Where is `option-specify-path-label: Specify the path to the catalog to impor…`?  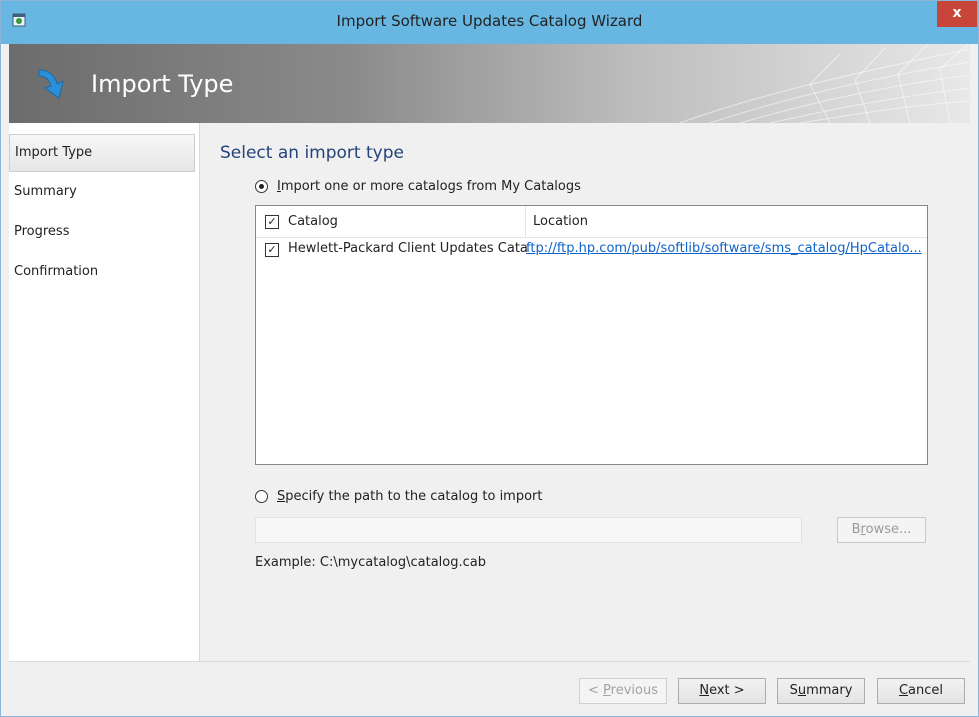 option-specify-path-label: Specify the path to the catalog to impor… is located at coordinates (410, 496).